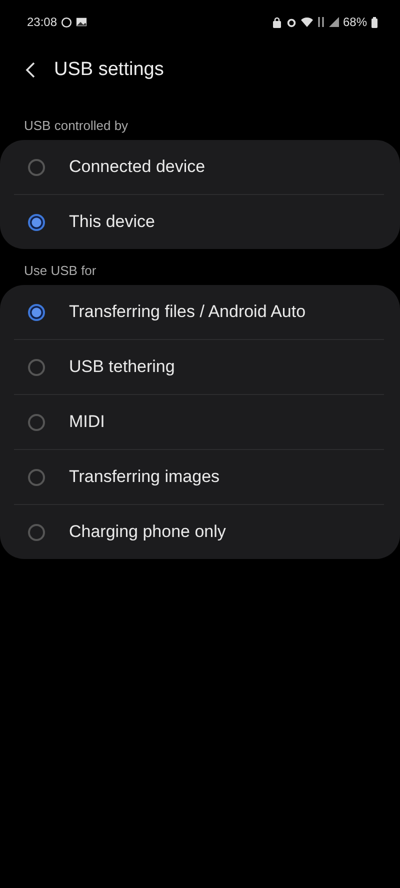 This screenshot has height=888, width=400. Describe the element at coordinates (199, 222) in the screenshot. I see `radio-option: This device` at that location.